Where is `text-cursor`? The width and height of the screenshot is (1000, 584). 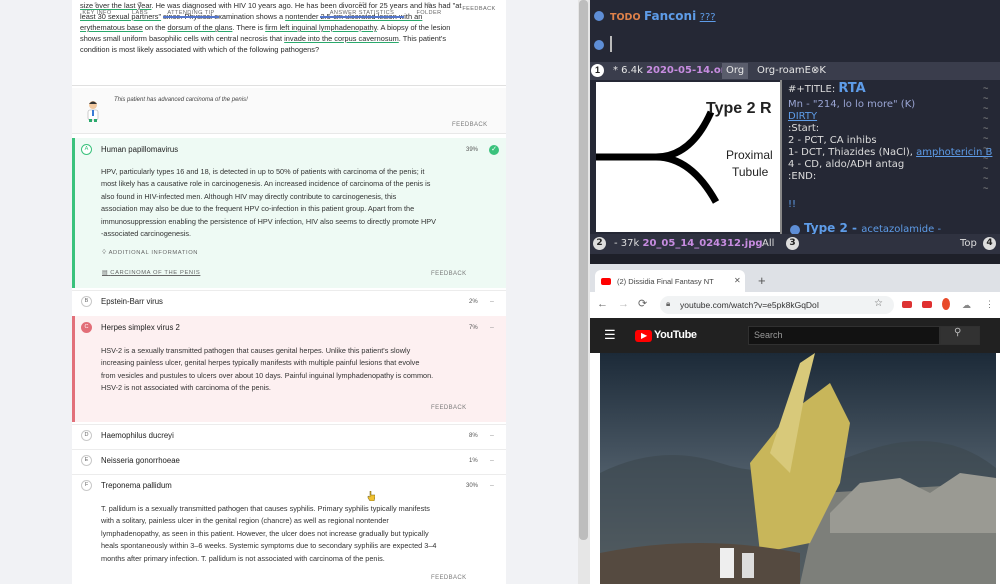 text-cursor is located at coordinates (611, 44).